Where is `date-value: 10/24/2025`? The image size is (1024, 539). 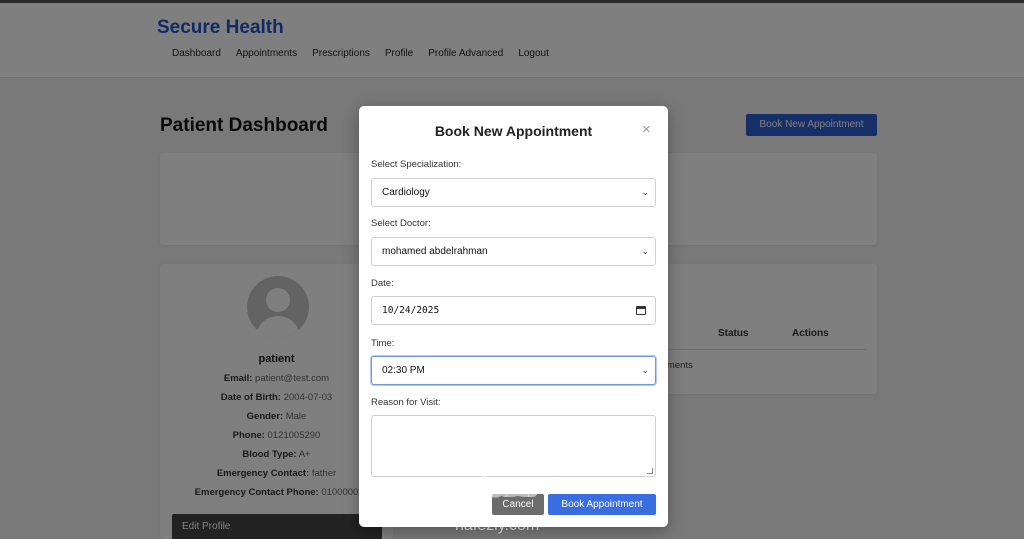
date-value: 10/24/2025 is located at coordinates (411, 310).